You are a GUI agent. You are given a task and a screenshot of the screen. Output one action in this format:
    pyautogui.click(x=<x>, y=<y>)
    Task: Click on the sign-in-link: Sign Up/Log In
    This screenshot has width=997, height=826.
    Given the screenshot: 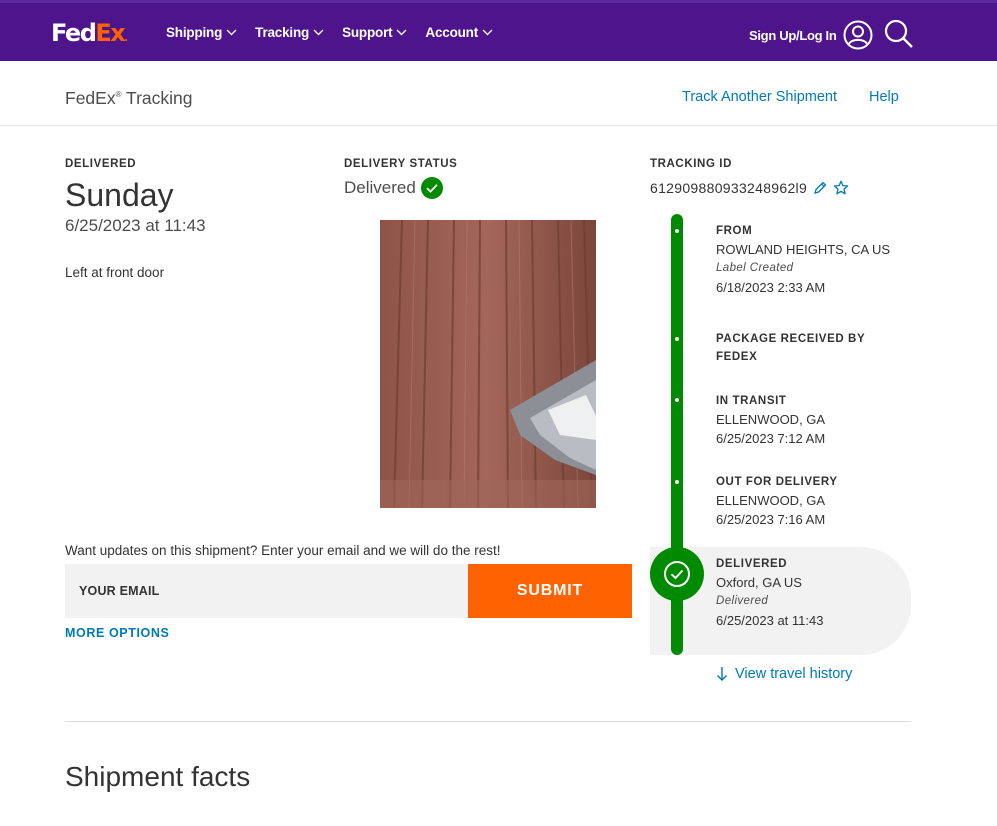 What is the action you would take?
    pyautogui.click(x=811, y=35)
    